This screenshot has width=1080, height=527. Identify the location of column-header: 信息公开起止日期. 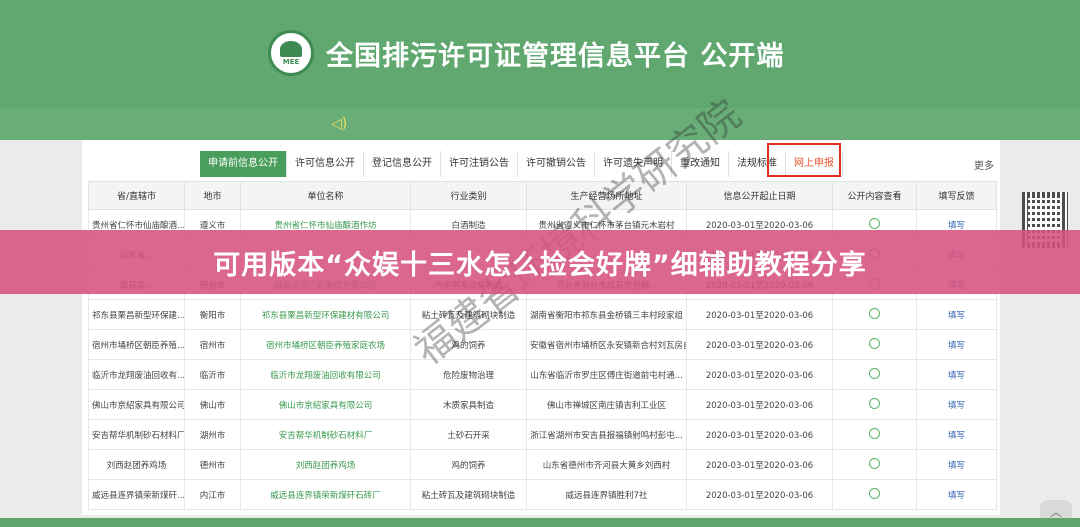
(759, 195).